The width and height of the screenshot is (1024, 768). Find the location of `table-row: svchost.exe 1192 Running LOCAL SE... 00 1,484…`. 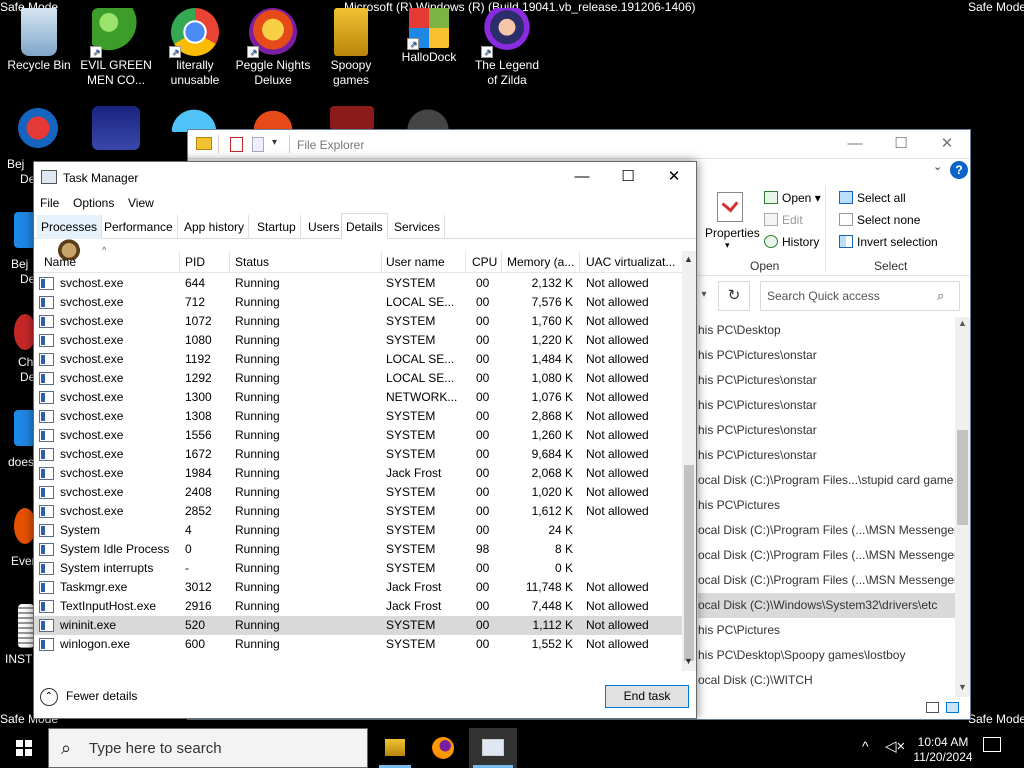

table-row: svchost.exe 1192 Running LOCAL SE... 00 1,484… is located at coordinates (358, 359).